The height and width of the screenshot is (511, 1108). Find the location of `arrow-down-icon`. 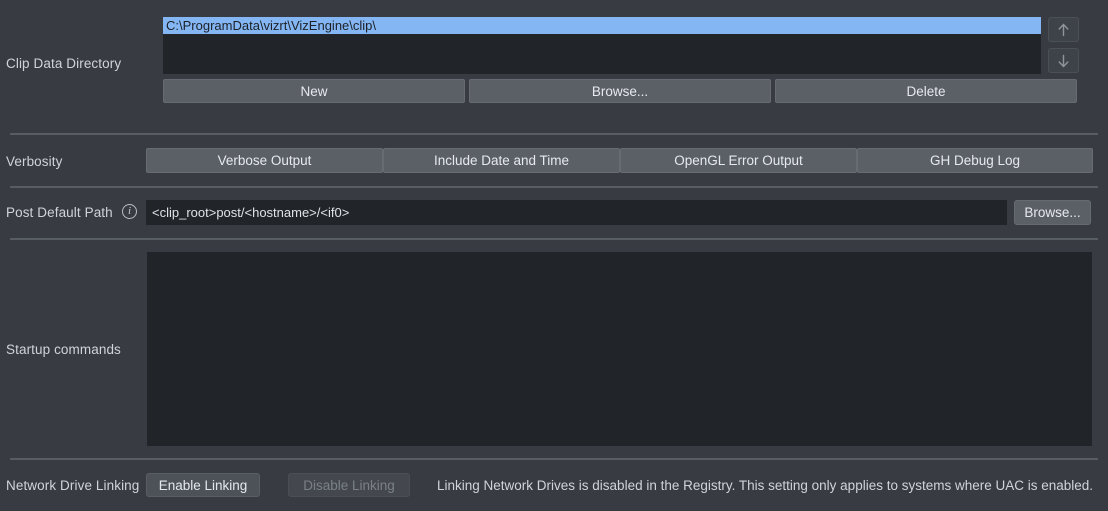

arrow-down-icon is located at coordinates (1063, 61).